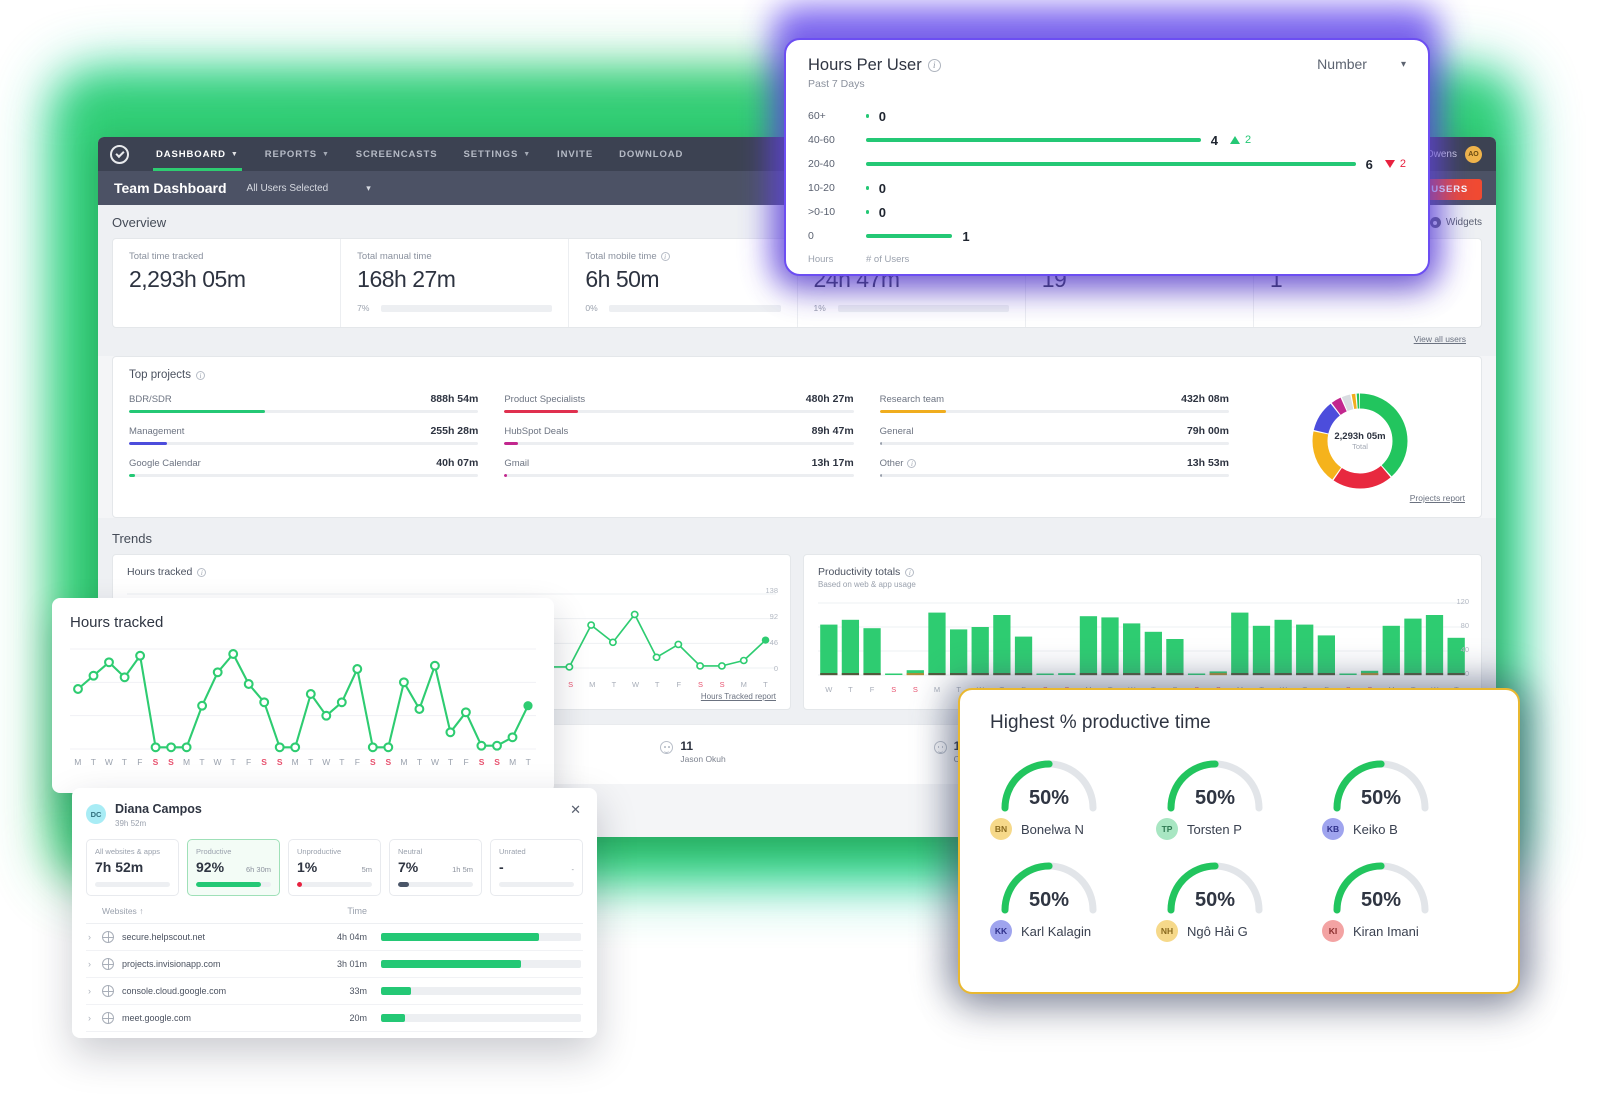 The width and height of the screenshot is (1600, 1110). Describe the element at coordinates (888, 259) in the screenshot. I see `users-axis-label: # of Users` at that location.